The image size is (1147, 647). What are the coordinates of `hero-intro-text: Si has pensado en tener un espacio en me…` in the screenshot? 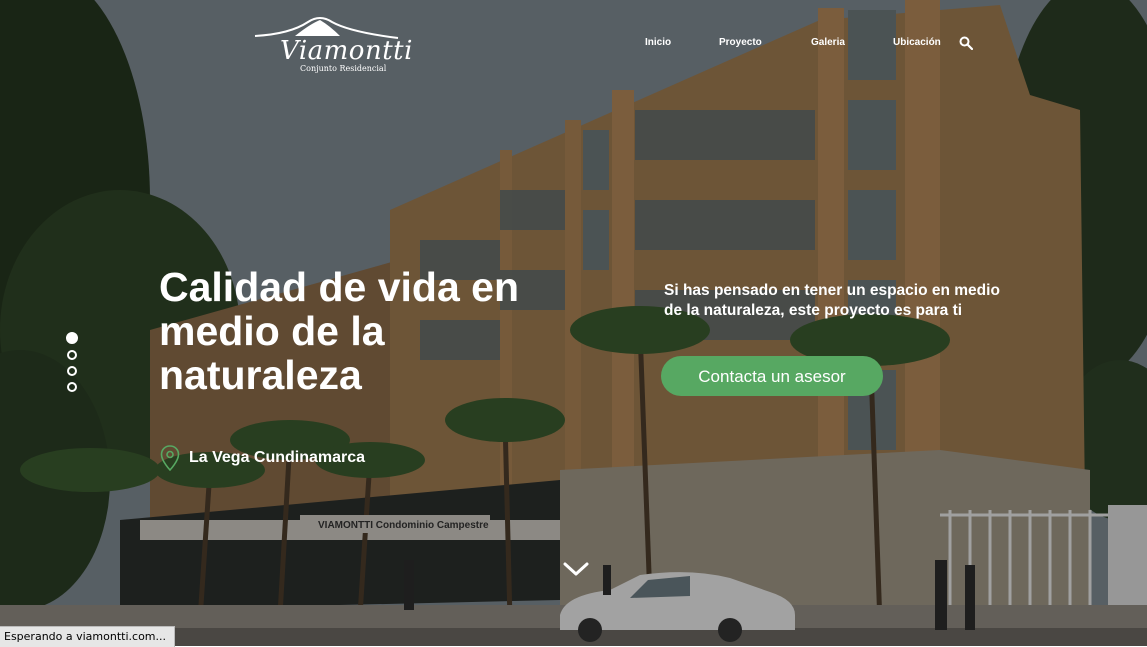 It's located at (832, 300).